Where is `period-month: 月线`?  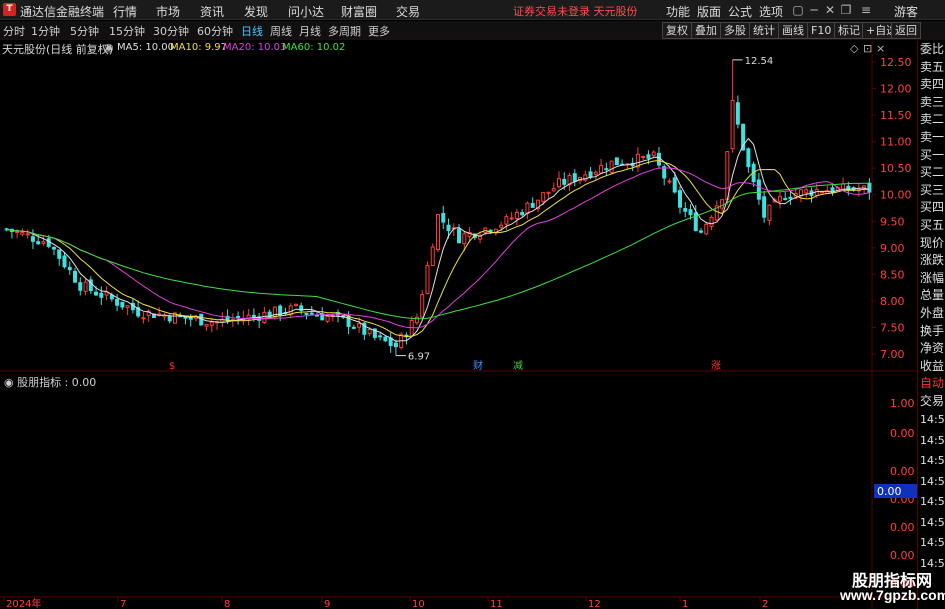
period-month: 月线 is located at coordinates (310, 31).